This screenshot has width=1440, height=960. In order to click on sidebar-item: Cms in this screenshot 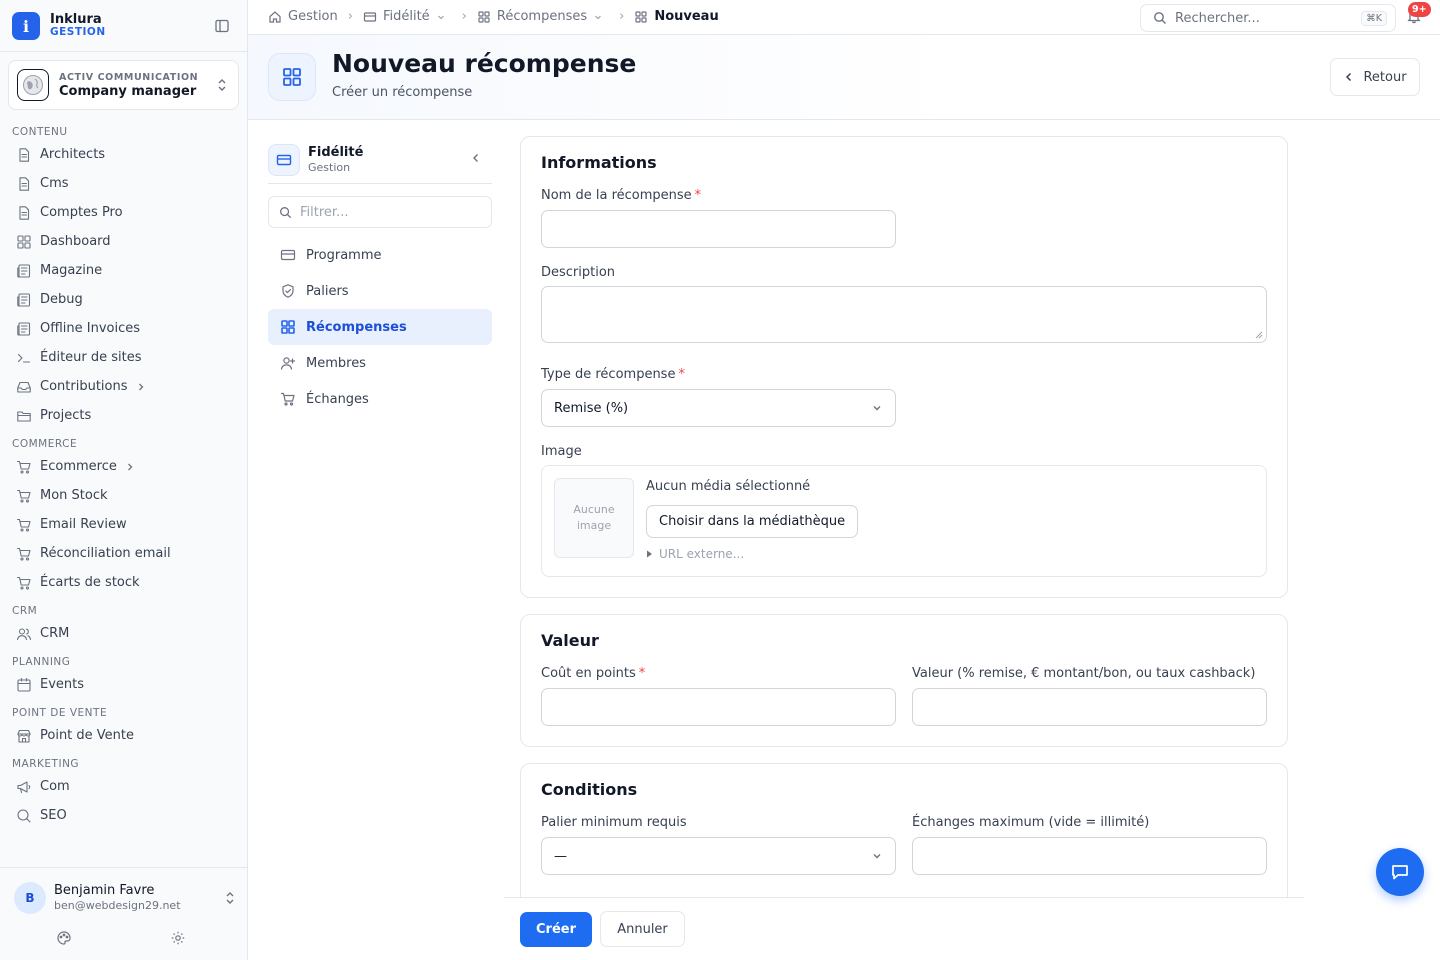, I will do `click(123, 183)`.